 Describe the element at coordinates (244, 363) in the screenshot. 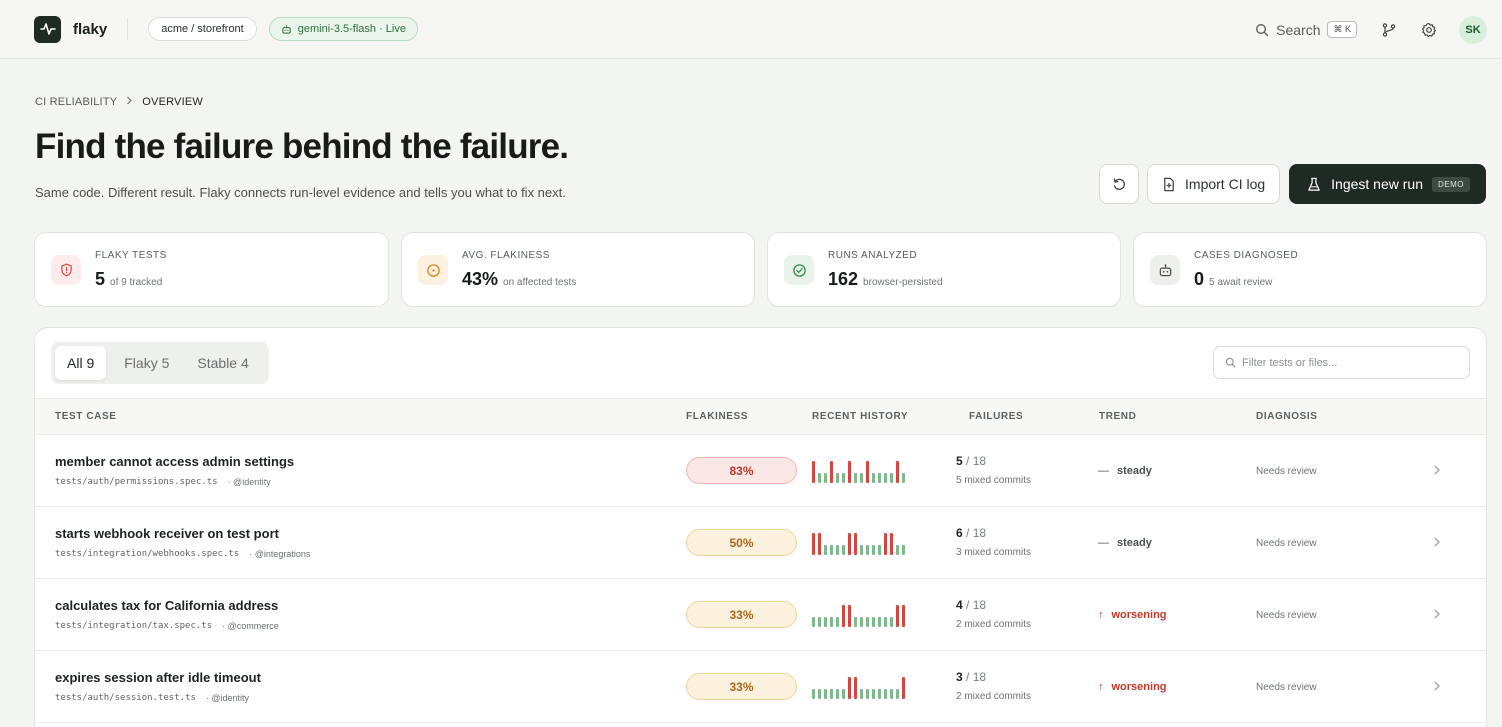

I see `tab-count: 4` at that location.